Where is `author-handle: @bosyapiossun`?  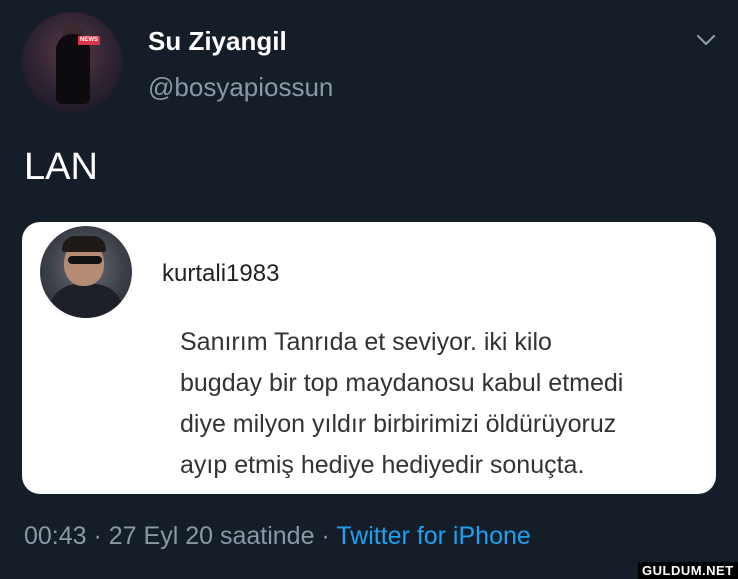
author-handle: @bosyapiossun is located at coordinates (240, 87).